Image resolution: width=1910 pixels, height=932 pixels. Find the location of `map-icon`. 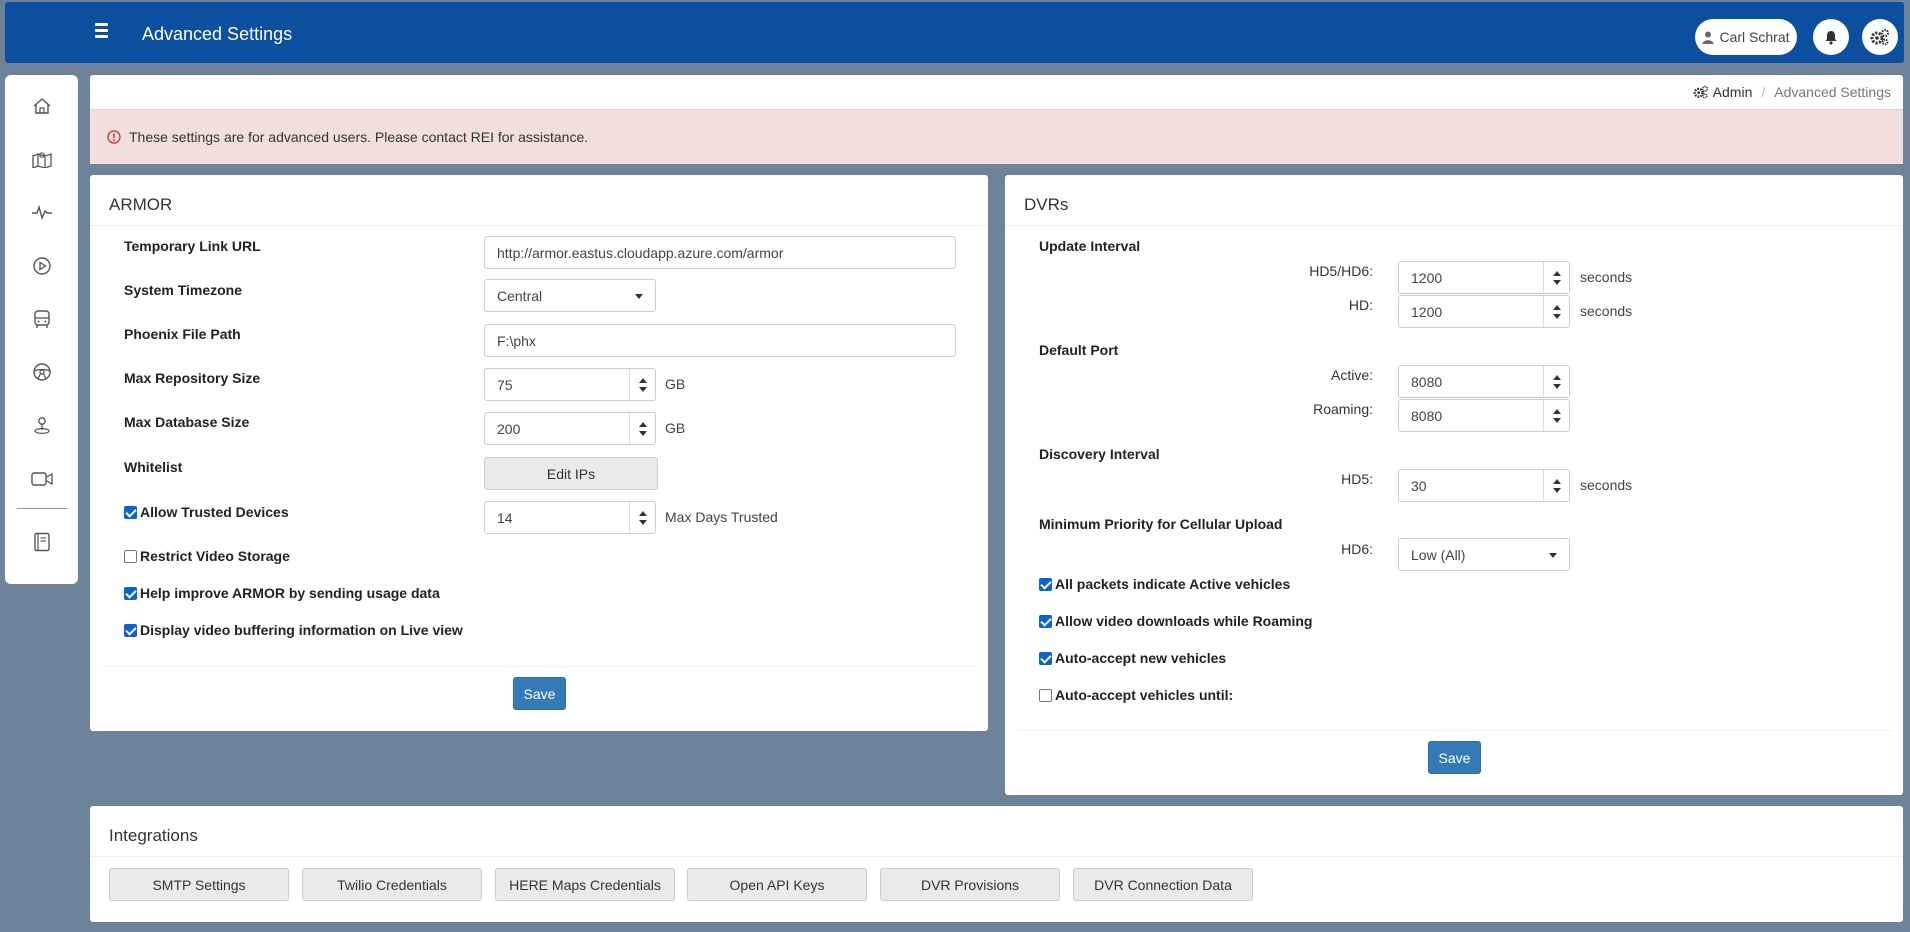

map-icon is located at coordinates (42, 160).